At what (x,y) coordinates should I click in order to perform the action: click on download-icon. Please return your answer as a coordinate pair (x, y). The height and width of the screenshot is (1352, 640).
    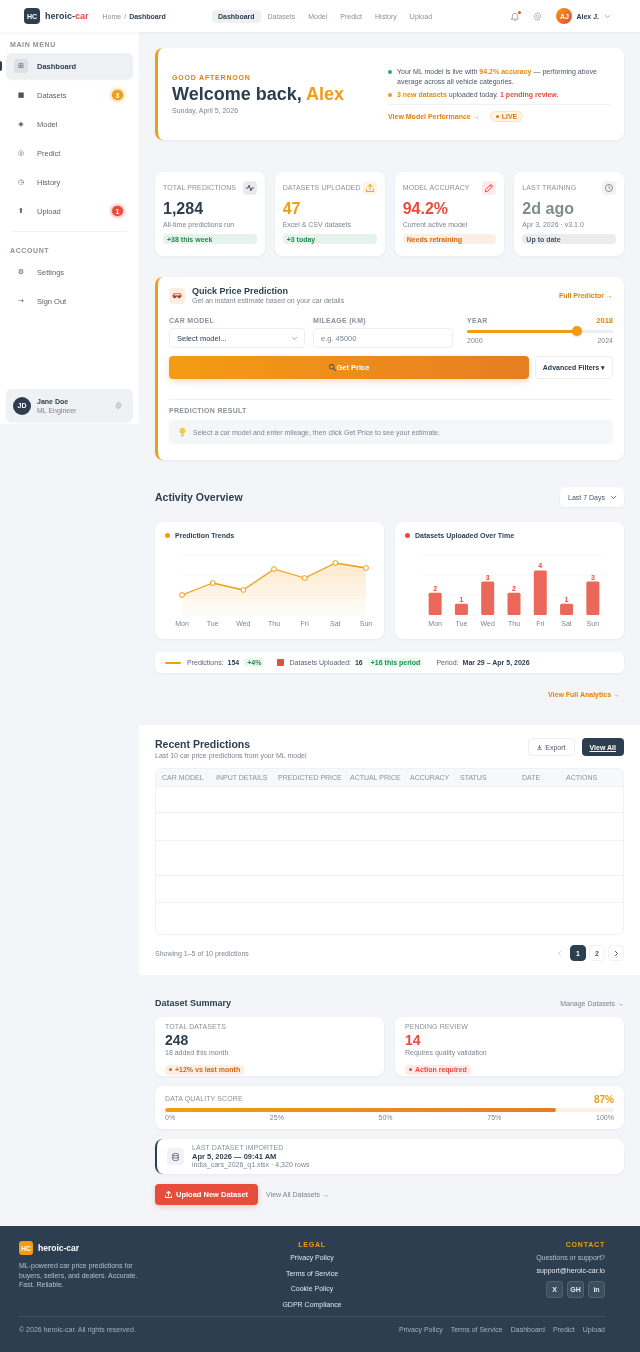
    Looking at the image, I should click on (540, 747).